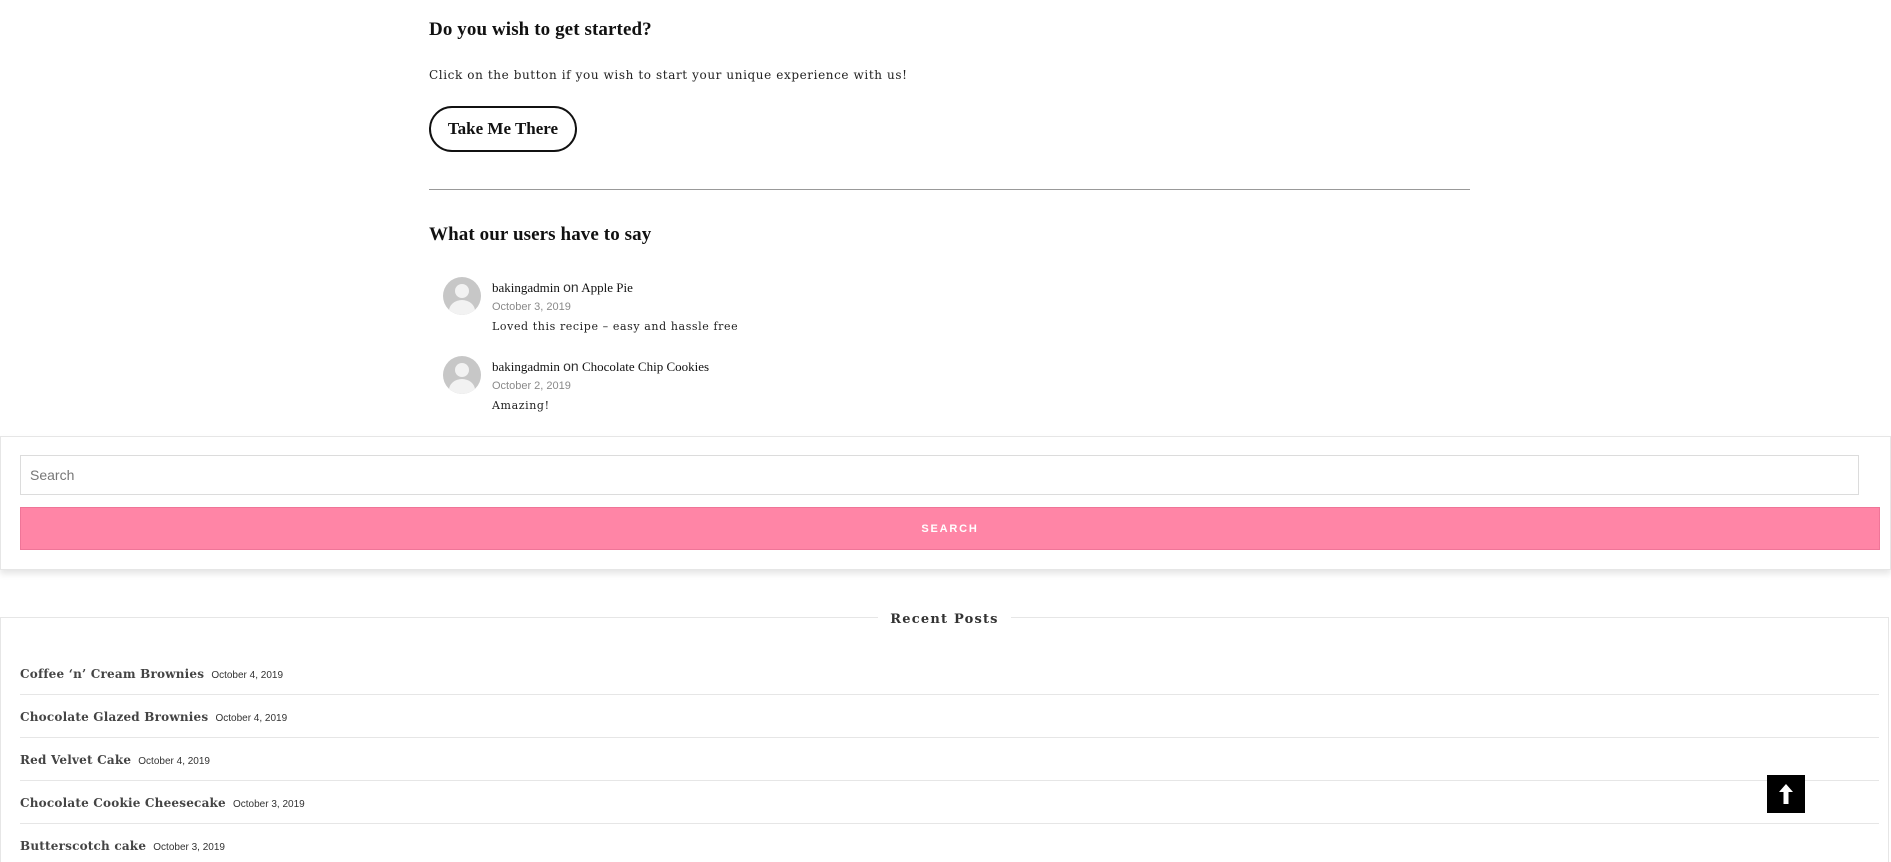 The height and width of the screenshot is (862, 1891). What do you see at coordinates (949, 189) in the screenshot?
I see `section-divider` at bounding box center [949, 189].